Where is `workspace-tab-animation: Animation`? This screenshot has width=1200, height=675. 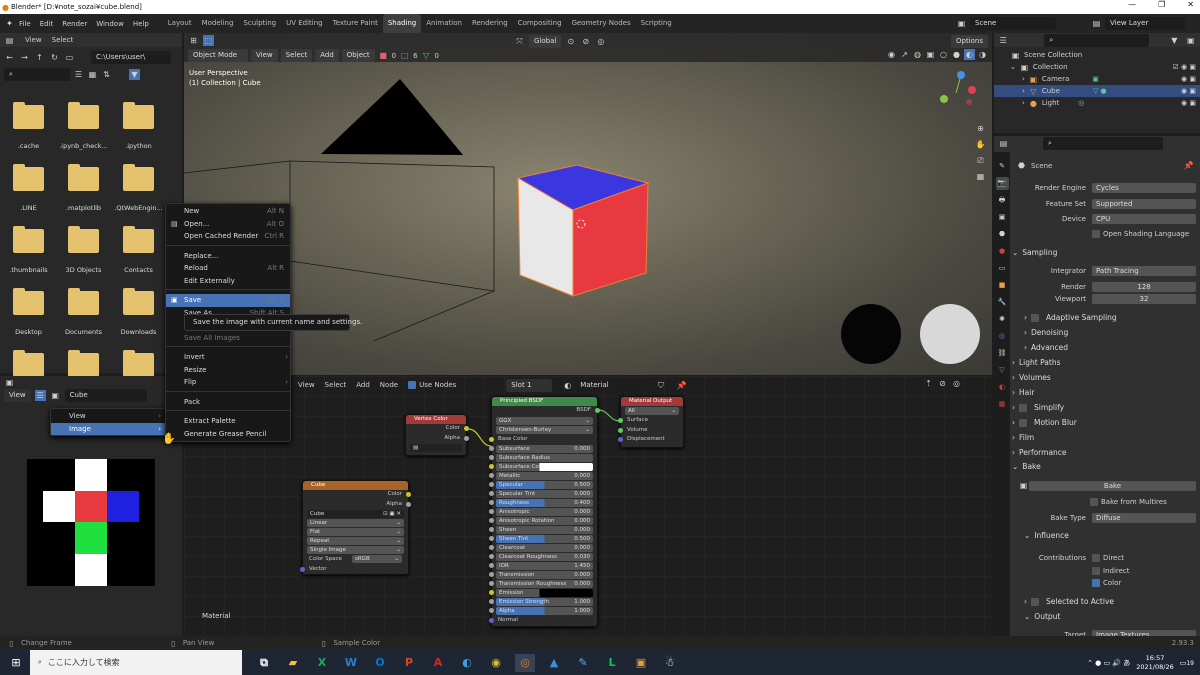
workspace-tab-animation: Animation is located at coordinates (444, 23).